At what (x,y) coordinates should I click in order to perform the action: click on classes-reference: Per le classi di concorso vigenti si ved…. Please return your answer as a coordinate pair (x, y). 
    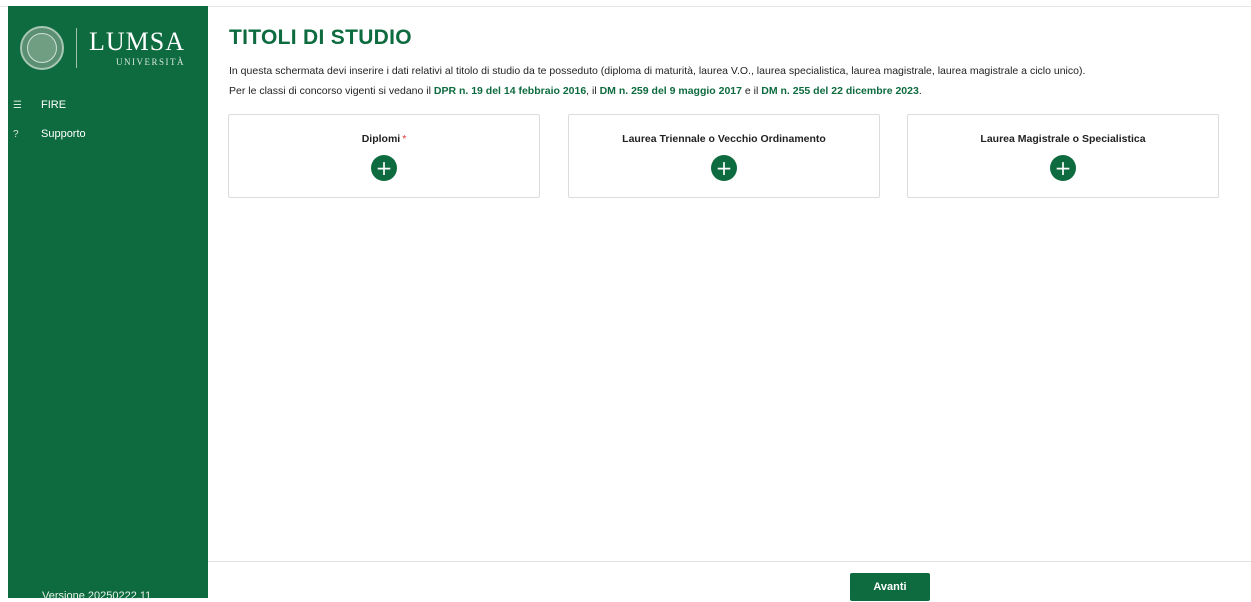
    Looking at the image, I should click on (575, 91).